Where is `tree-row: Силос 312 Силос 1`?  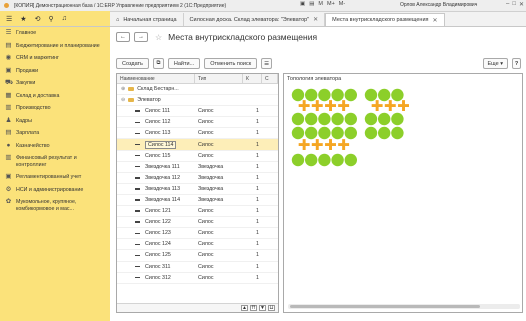 tree-row: Силос 312 Силос 1 is located at coordinates (197, 278).